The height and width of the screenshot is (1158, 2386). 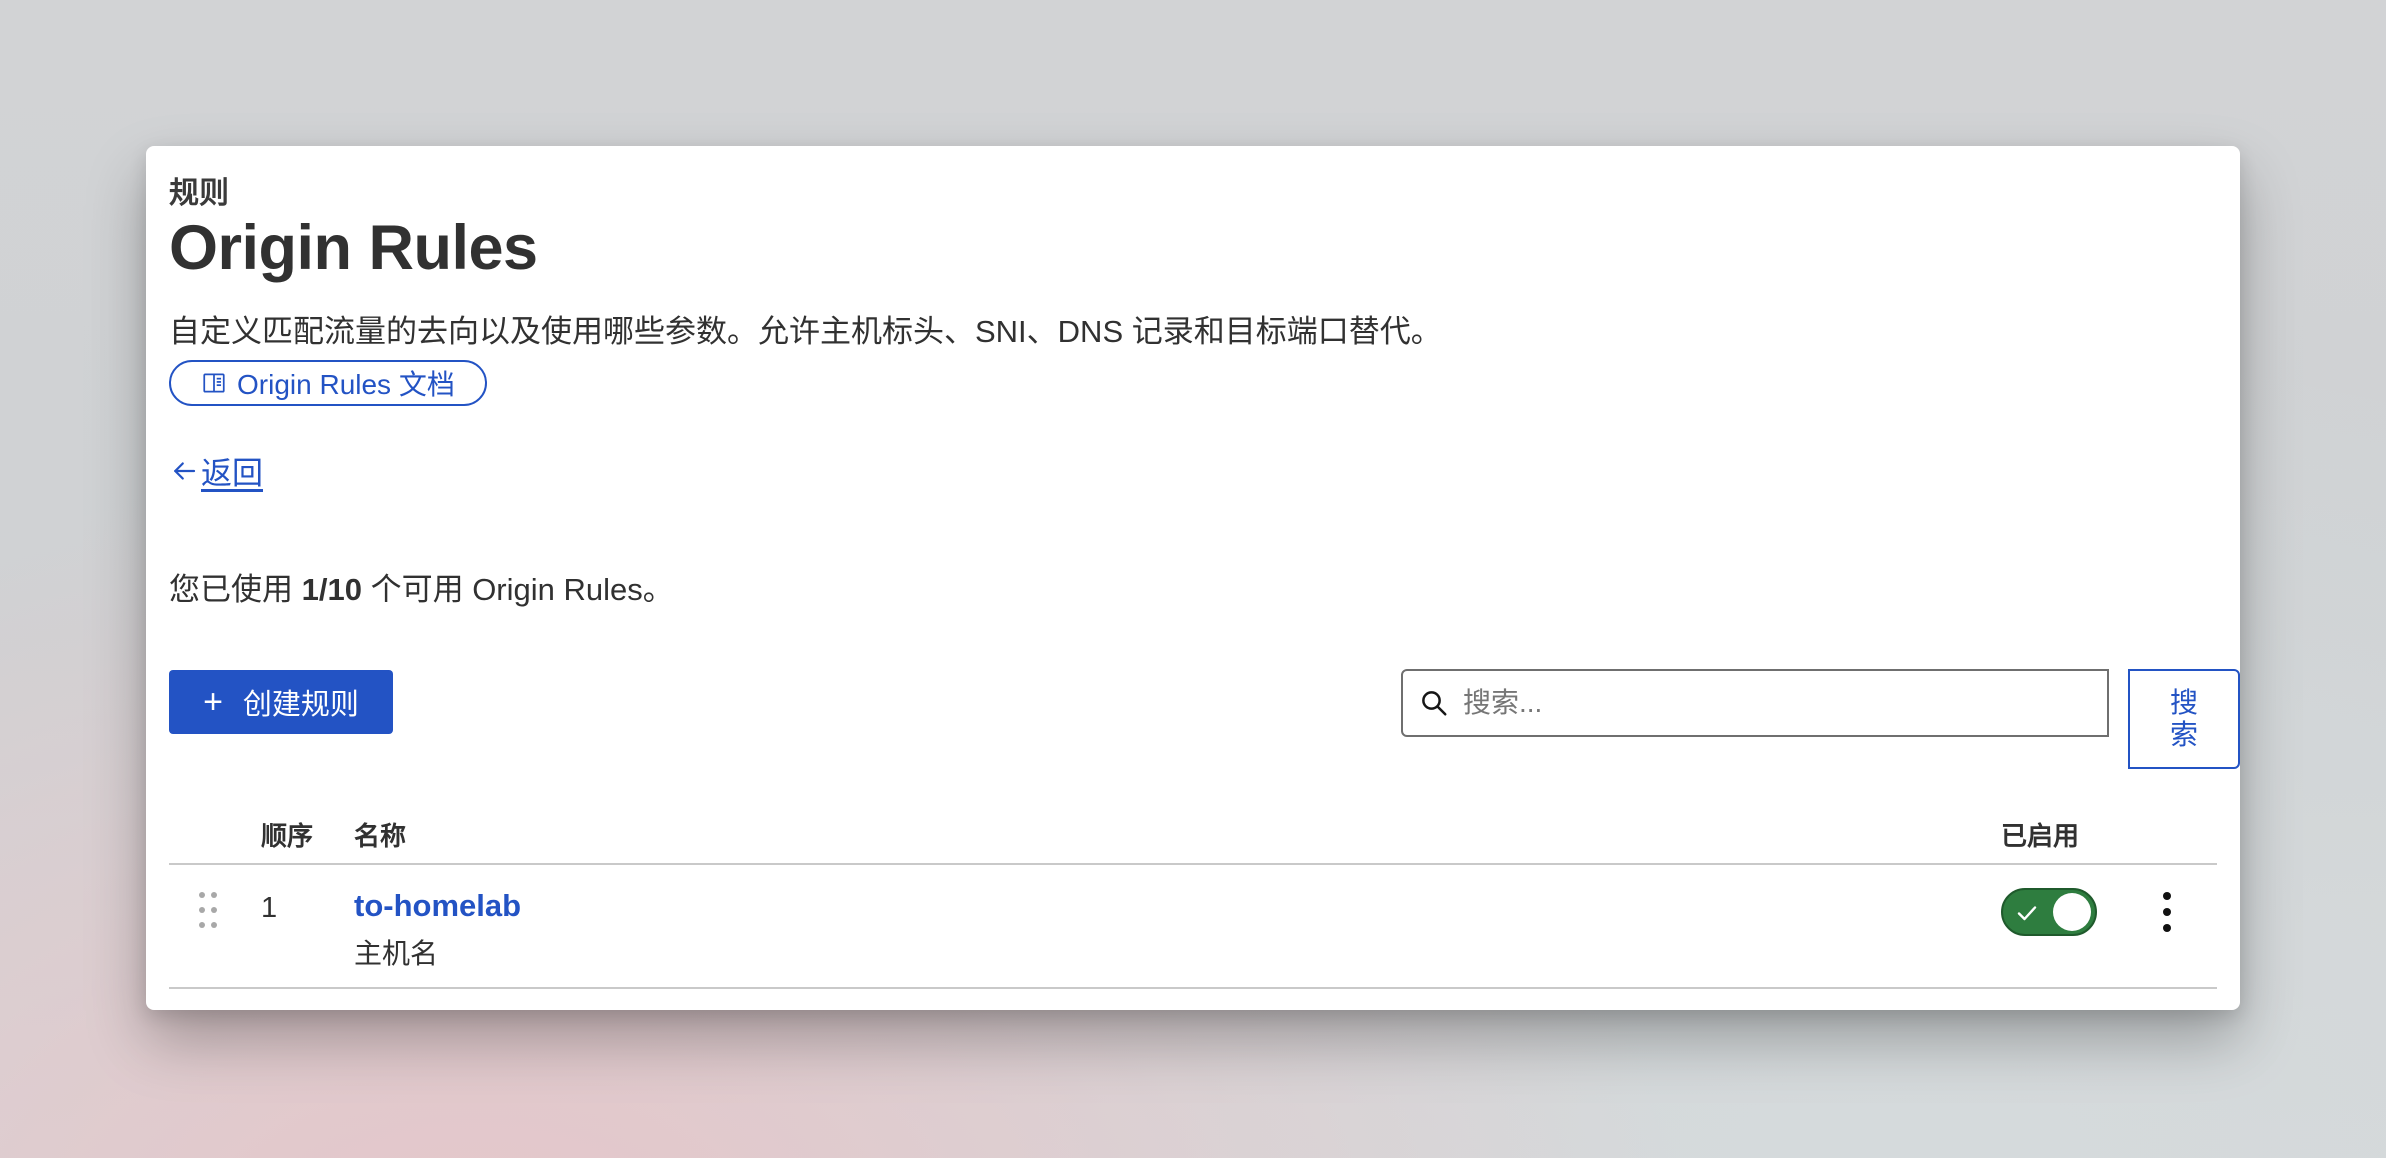 I want to click on search-button-label: 搜索, so click(x=2183, y=718).